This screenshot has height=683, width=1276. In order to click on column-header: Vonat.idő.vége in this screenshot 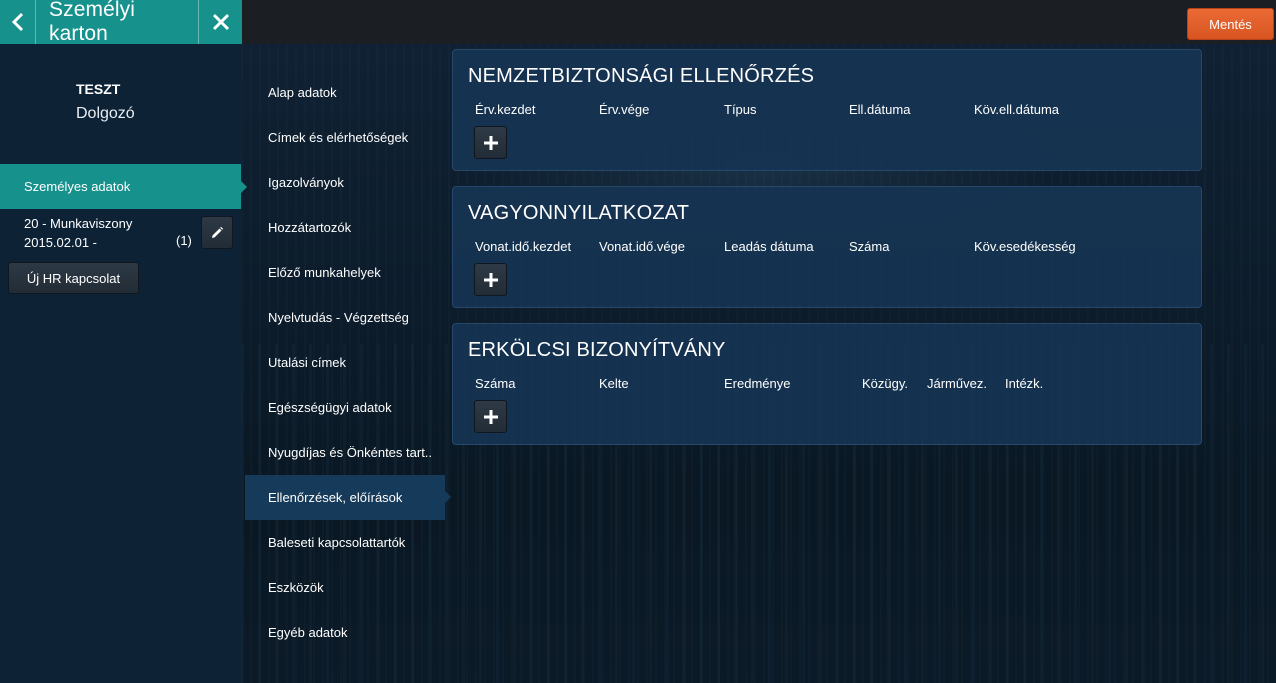, I will do `click(642, 246)`.